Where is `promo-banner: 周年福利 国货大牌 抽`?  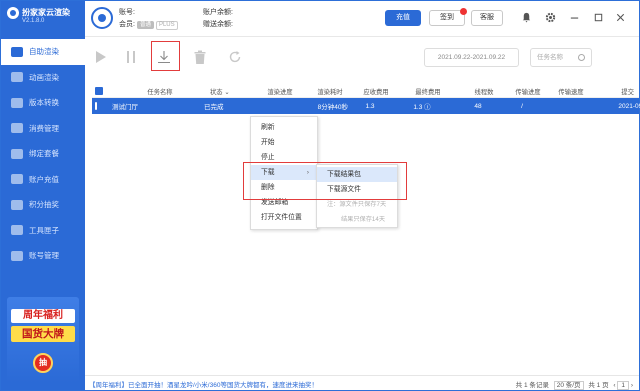 promo-banner: 周年福利 国货大牌 抽 is located at coordinates (43, 340).